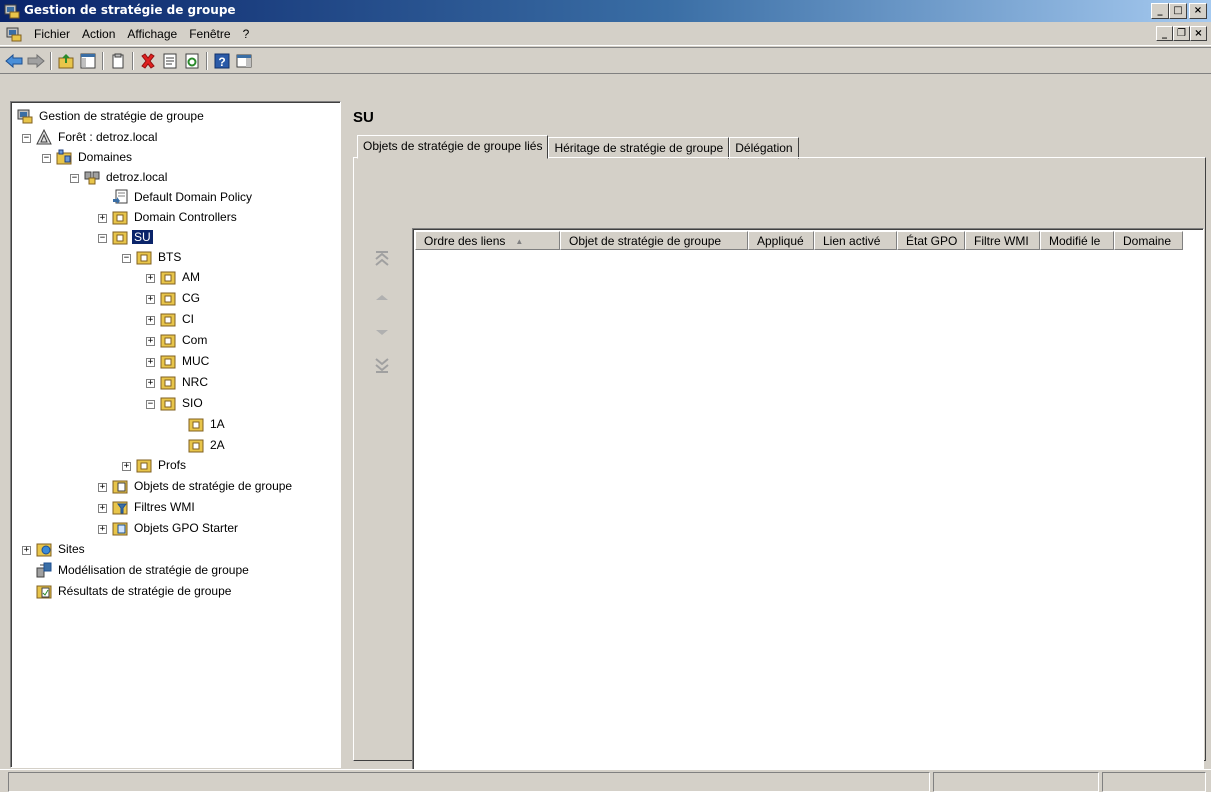  Describe the element at coordinates (1198, 33) in the screenshot. I see `mdi-close-button: ×` at that location.